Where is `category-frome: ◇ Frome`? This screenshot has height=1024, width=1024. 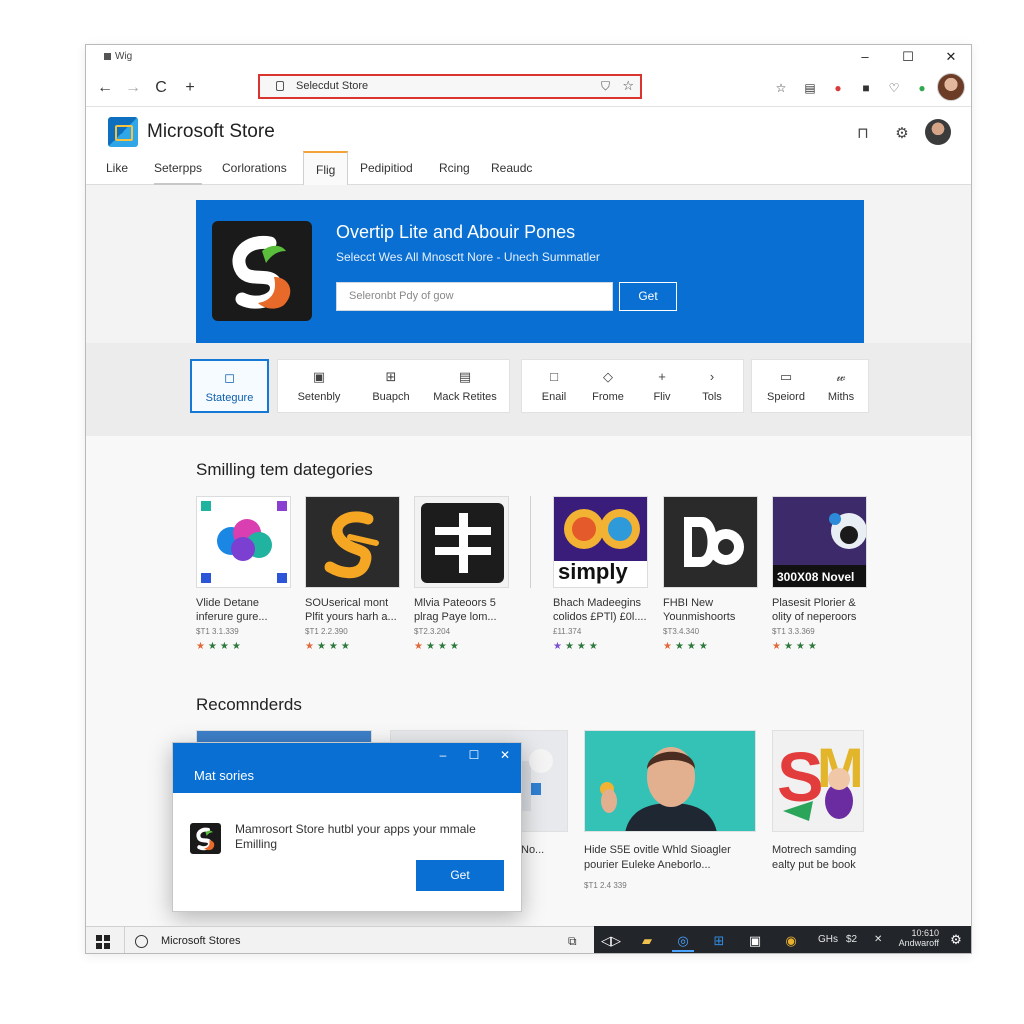
category-frome: ◇ Frome is located at coordinates (608, 387).